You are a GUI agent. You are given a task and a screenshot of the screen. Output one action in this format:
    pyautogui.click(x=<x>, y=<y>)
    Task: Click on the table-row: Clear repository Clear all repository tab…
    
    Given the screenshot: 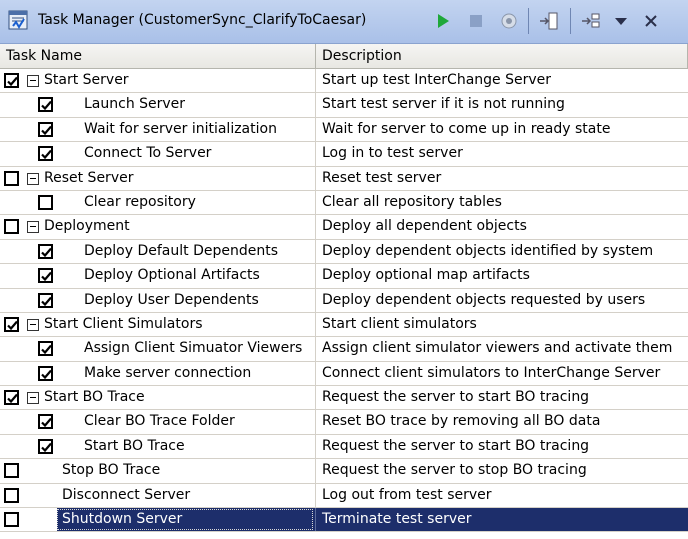 What is the action you would take?
    pyautogui.click(x=344, y=203)
    